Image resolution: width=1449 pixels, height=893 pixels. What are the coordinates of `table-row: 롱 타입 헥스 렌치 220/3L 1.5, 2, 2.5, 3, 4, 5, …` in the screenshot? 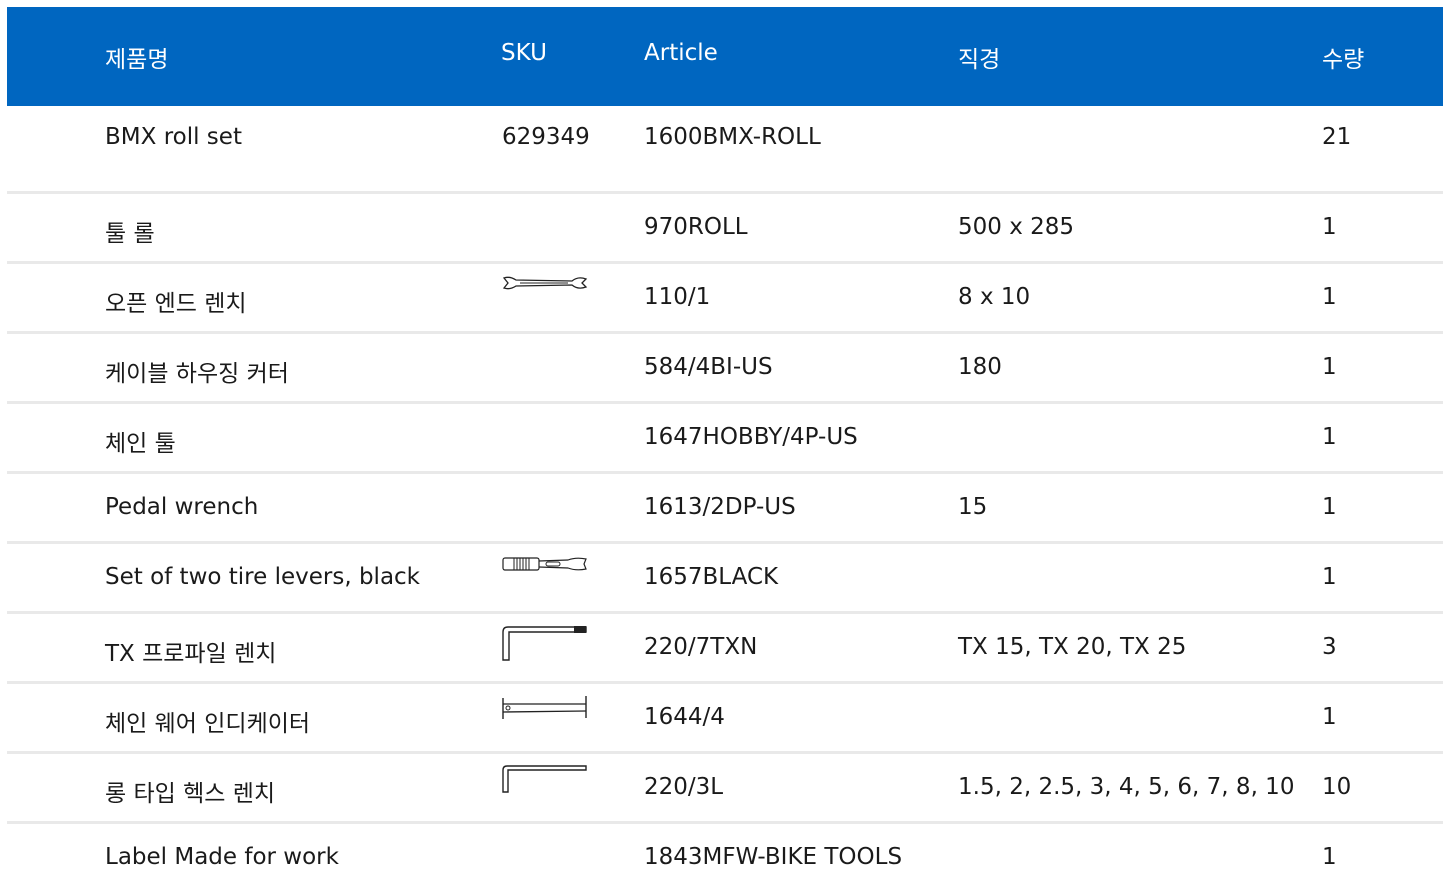 It's located at (725, 789).